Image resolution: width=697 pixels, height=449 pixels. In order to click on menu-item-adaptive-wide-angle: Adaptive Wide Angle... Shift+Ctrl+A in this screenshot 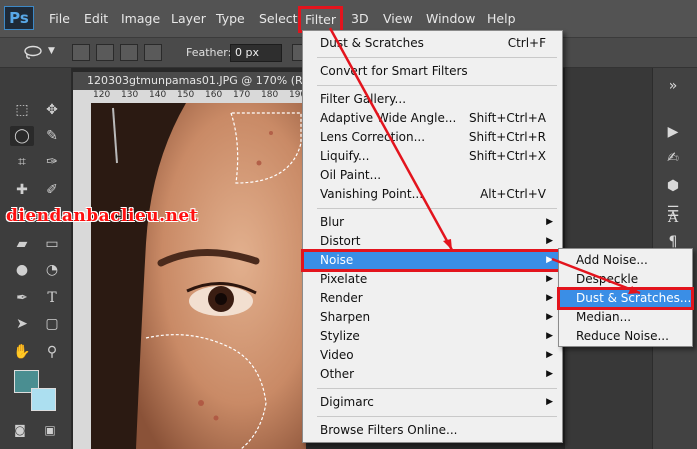, I will do `click(432, 118)`.